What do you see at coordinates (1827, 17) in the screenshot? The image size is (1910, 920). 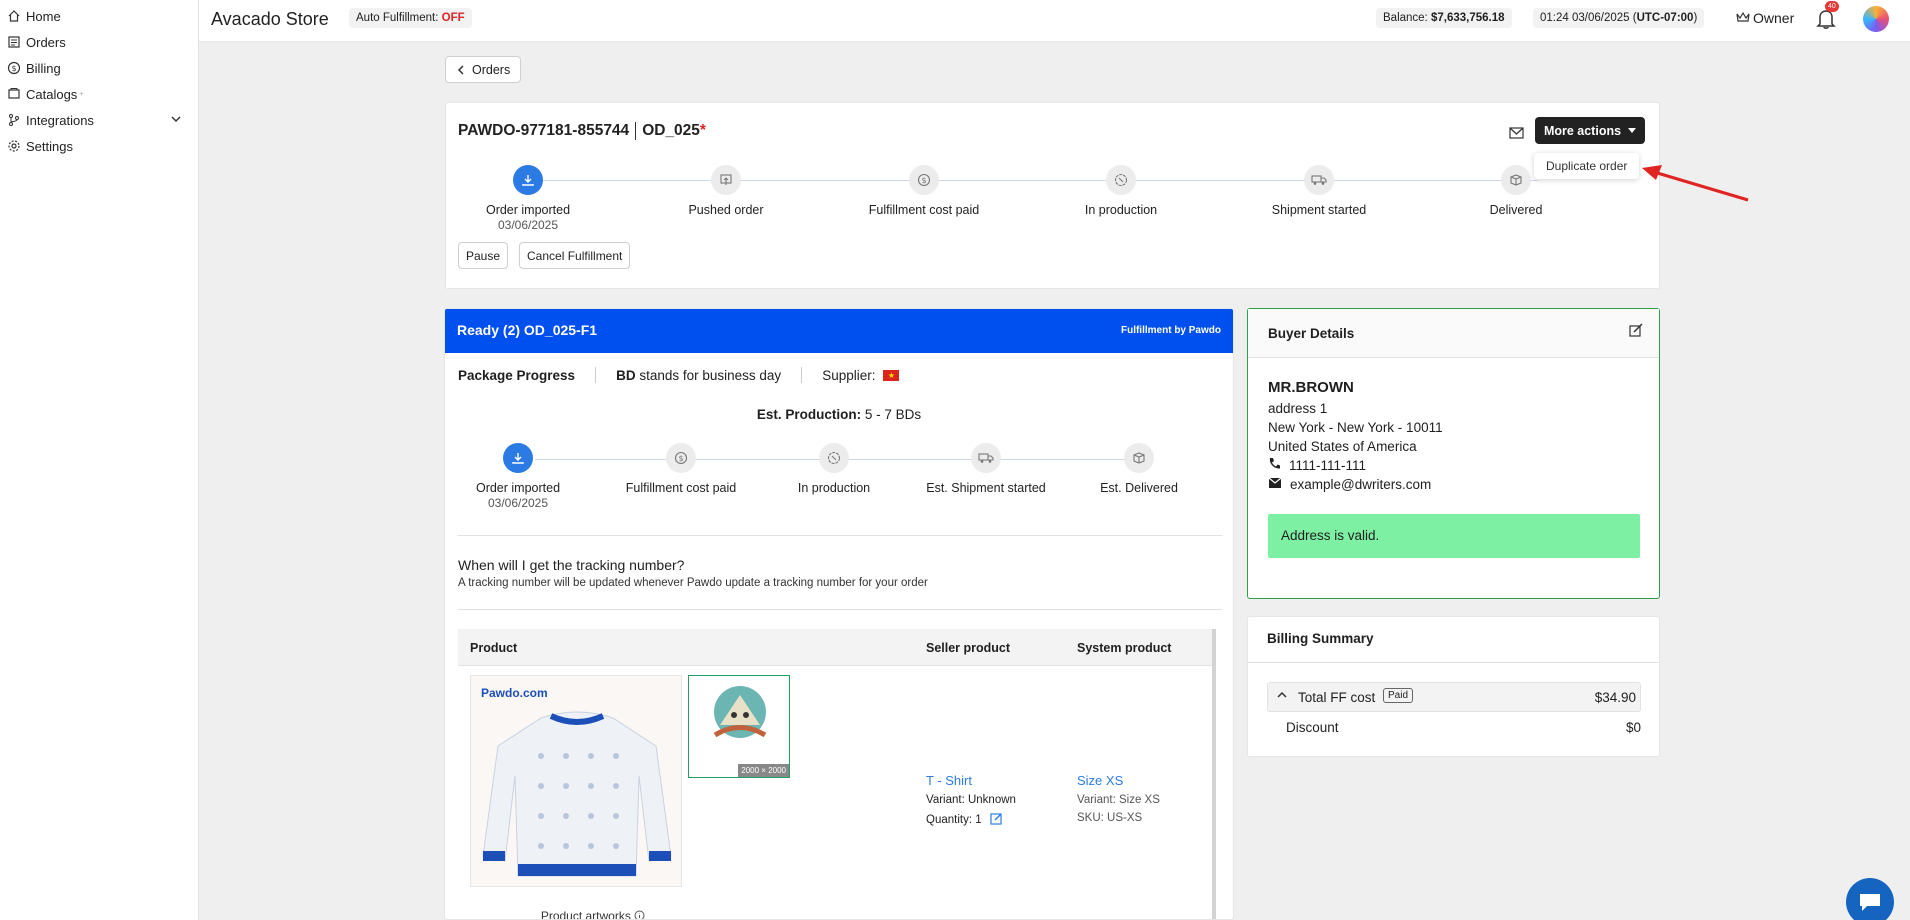 I see `notification-bell: 40` at bounding box center [1827, 17].